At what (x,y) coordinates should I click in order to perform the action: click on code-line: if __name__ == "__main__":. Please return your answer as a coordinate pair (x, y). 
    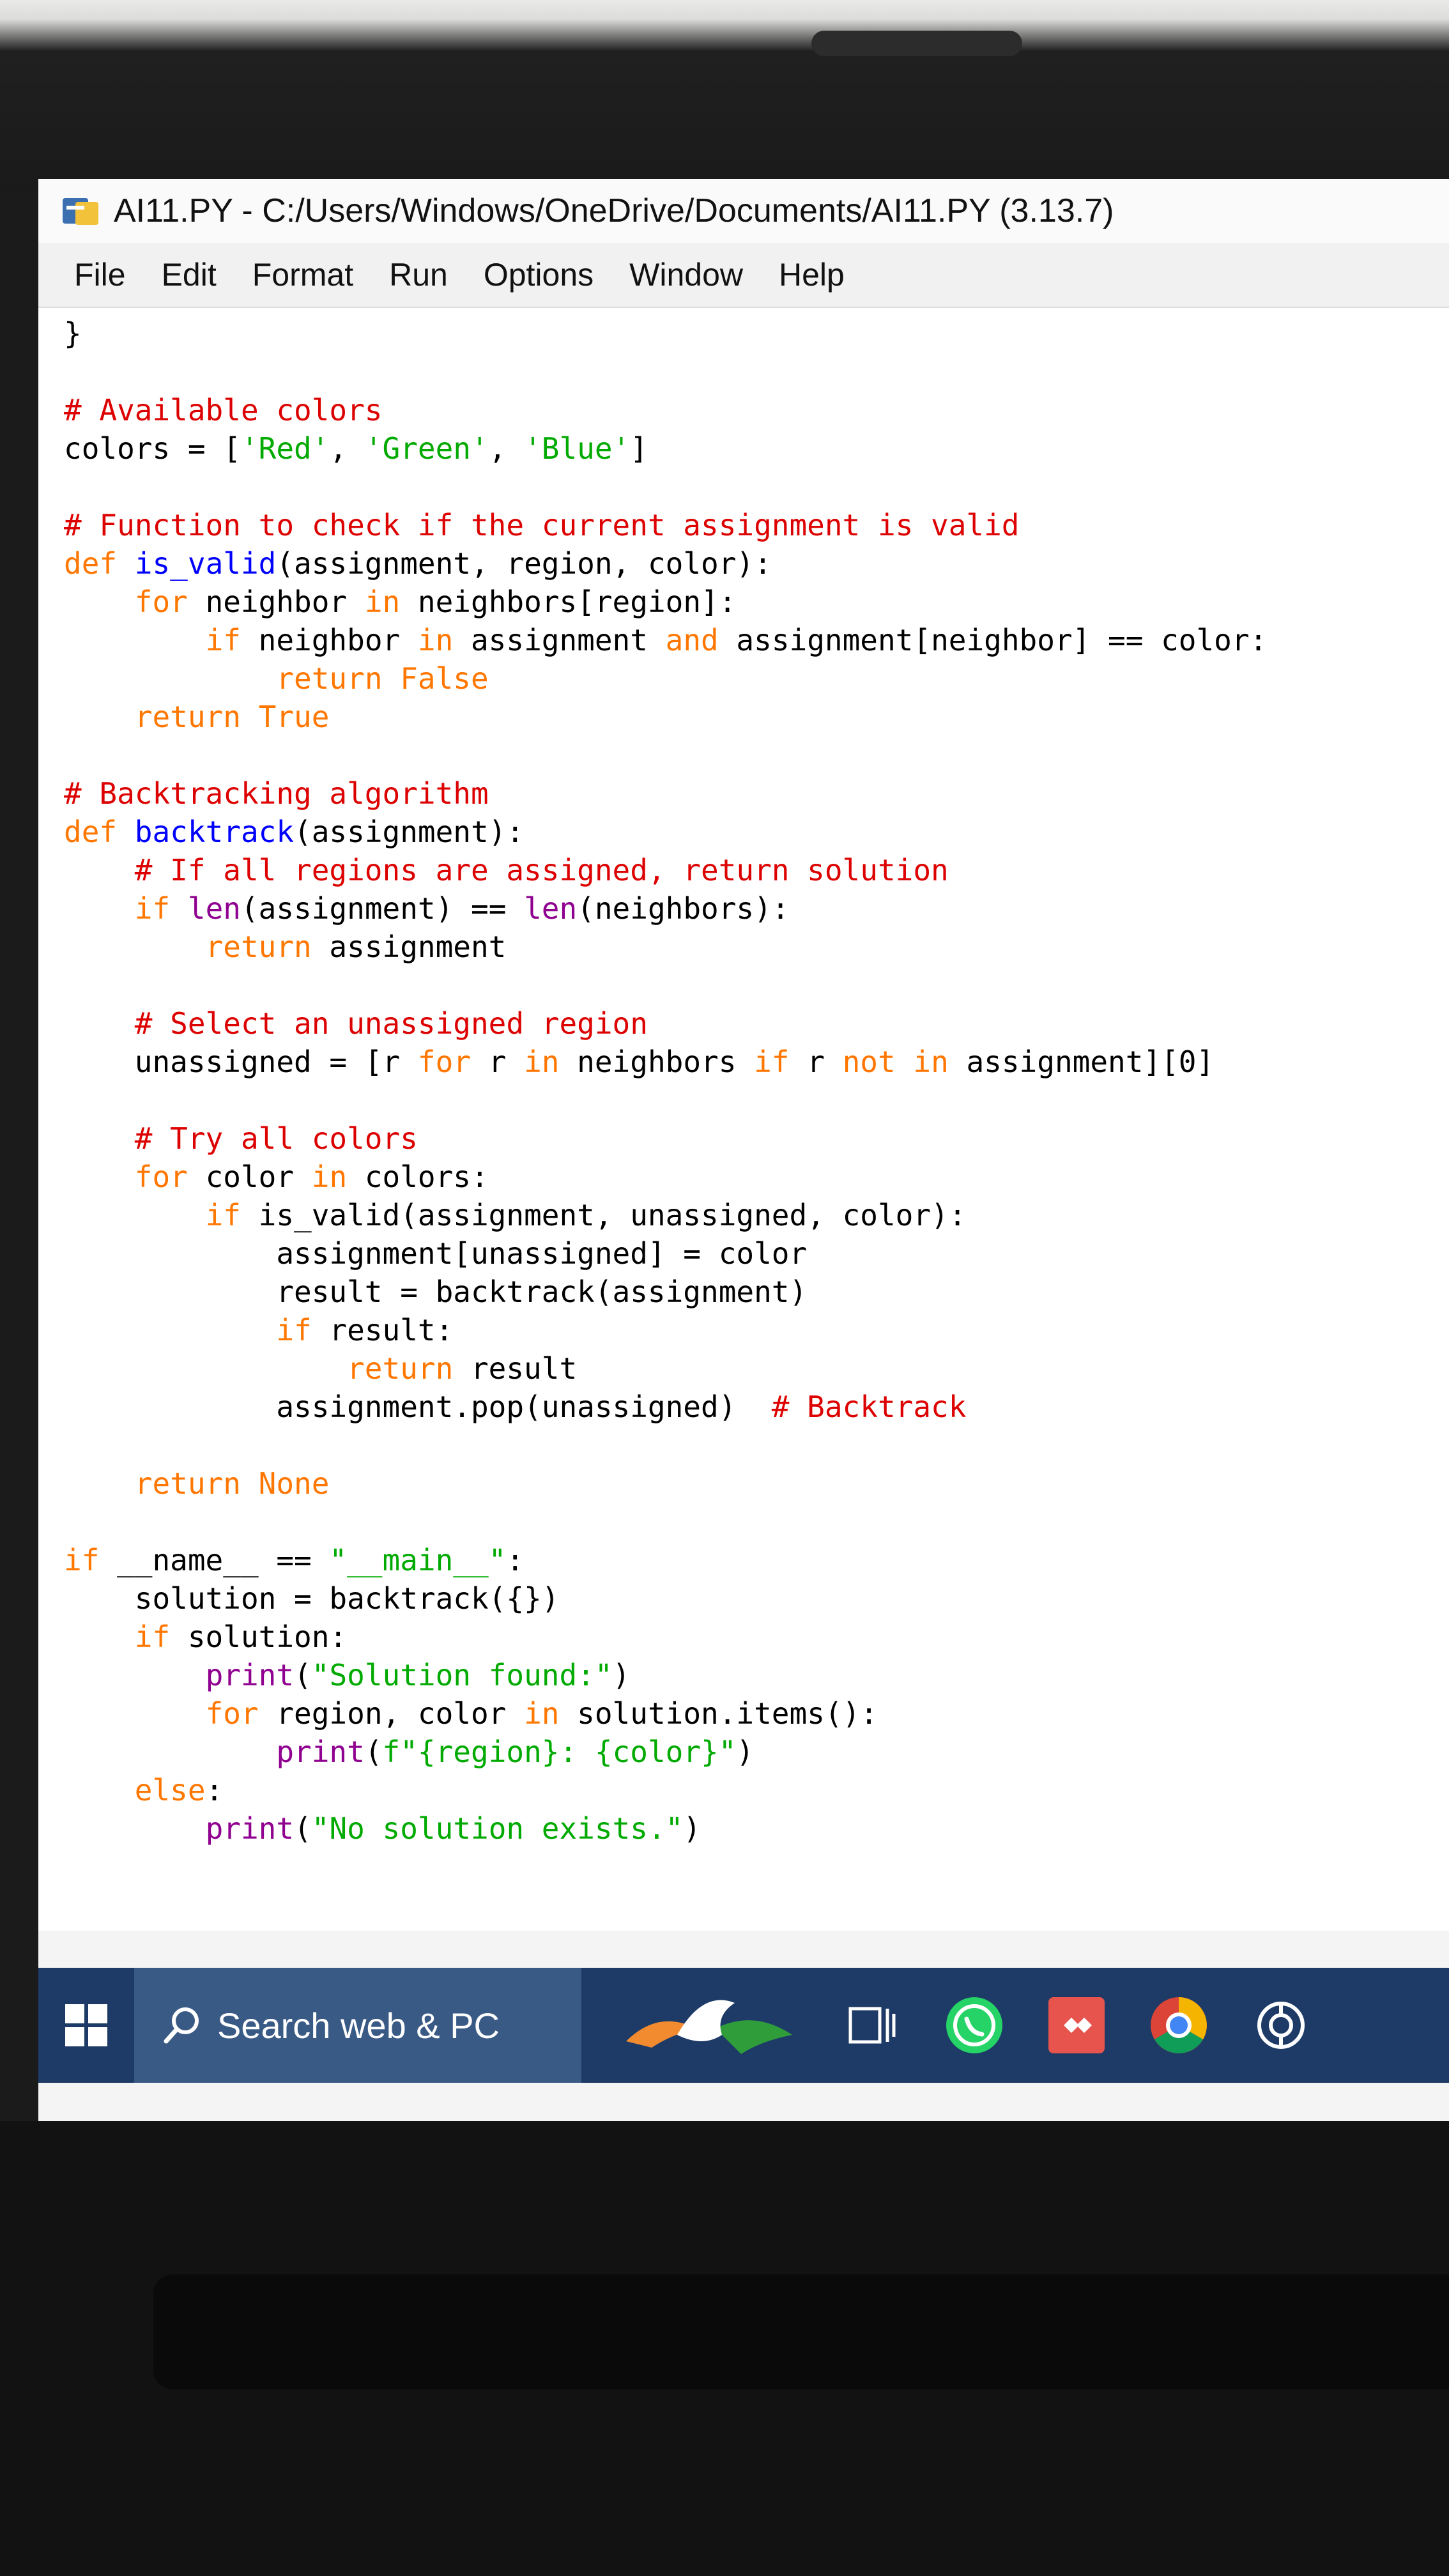
    Looking at the image, I should click on (294, 1560).